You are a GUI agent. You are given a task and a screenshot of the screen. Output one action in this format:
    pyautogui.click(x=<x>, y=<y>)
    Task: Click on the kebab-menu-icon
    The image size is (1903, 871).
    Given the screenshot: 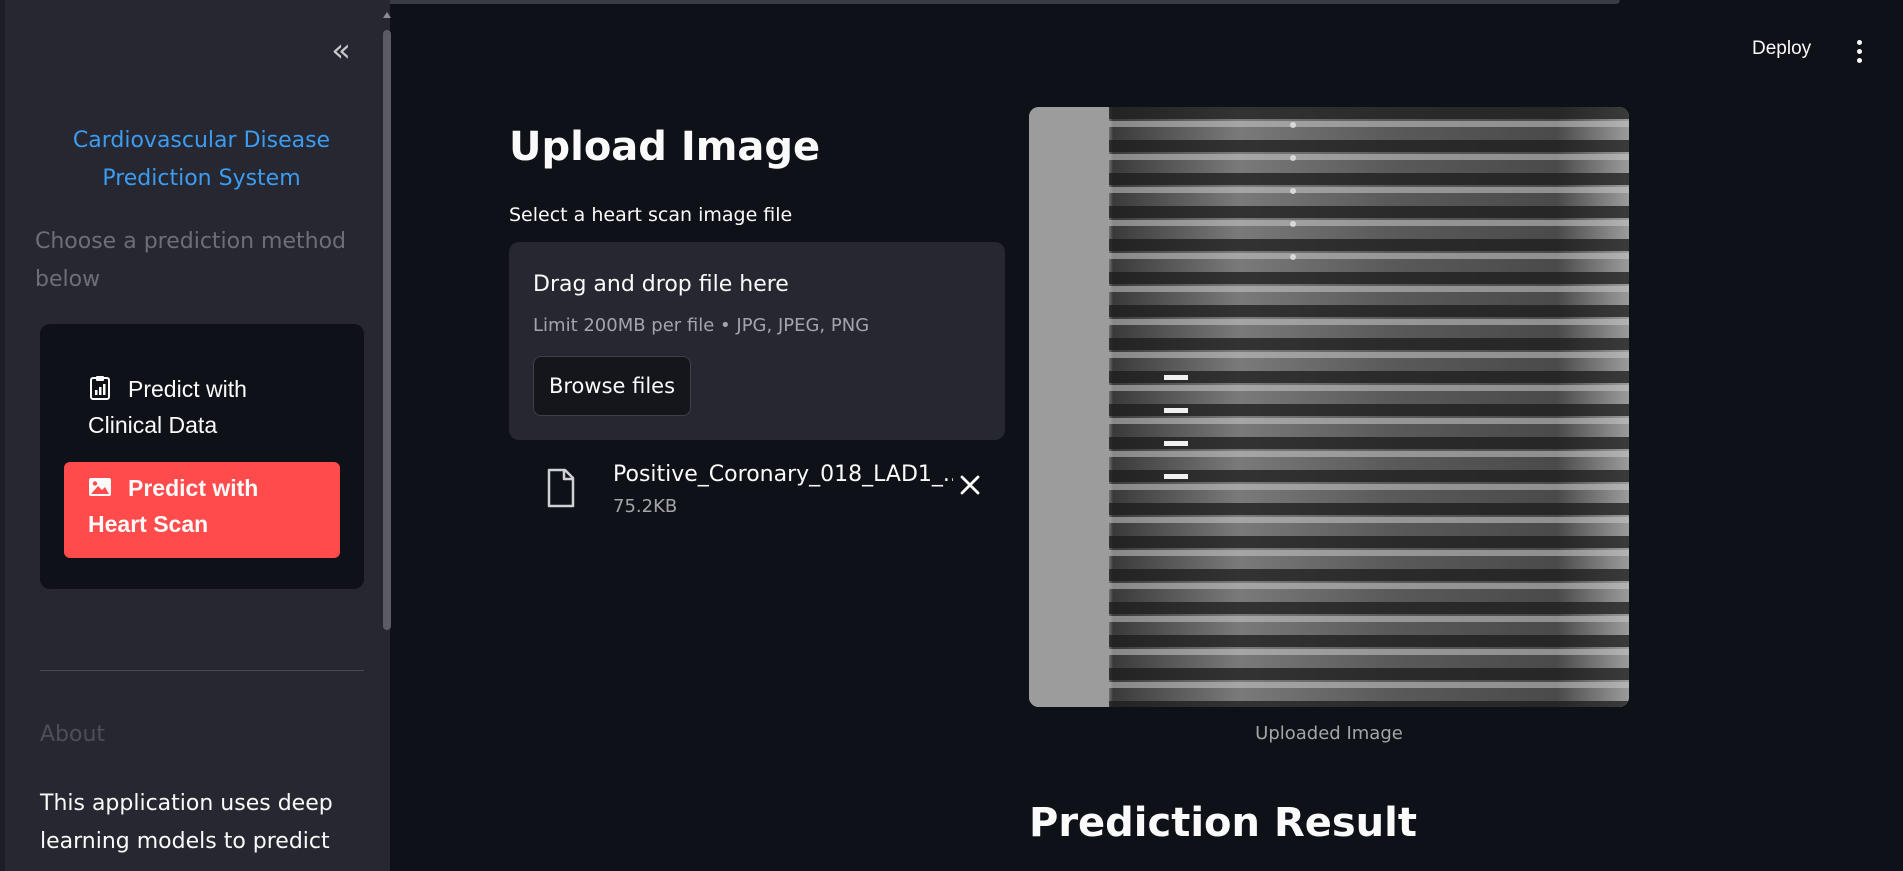 What is the action you would take?
    pyautogui.click(x=1859, y=52)
    